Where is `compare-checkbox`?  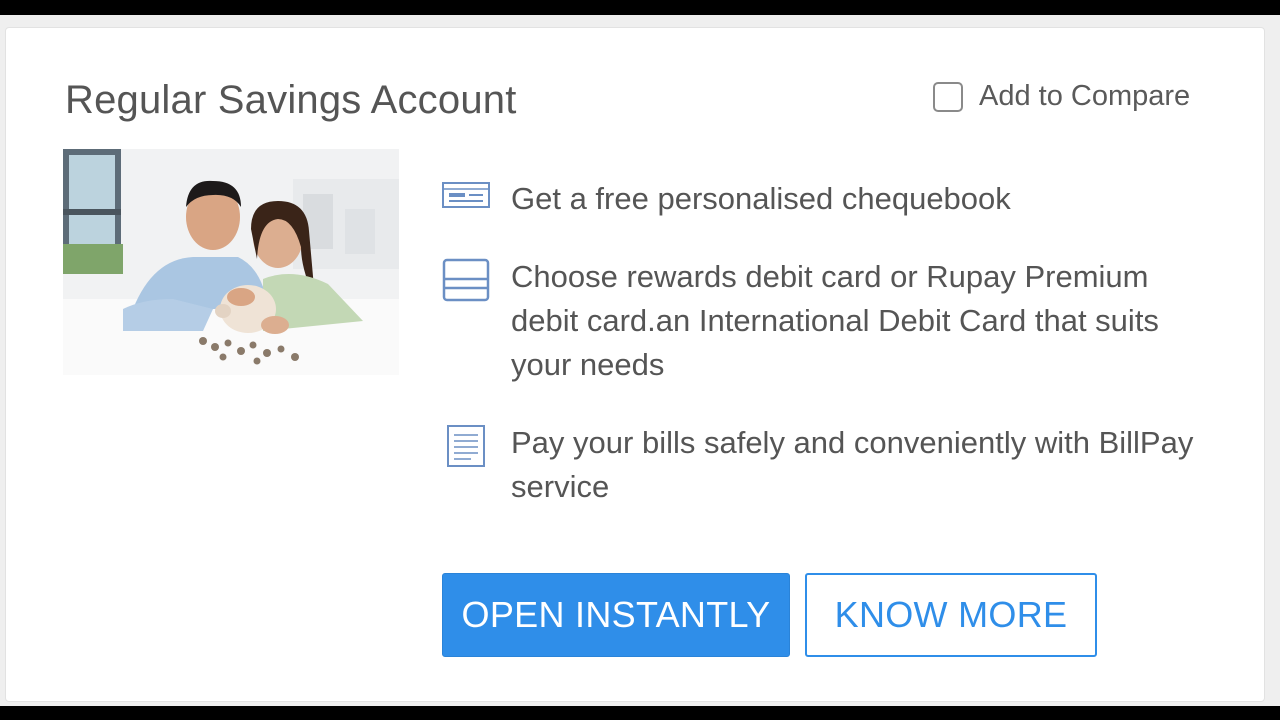
compare-checkbox is located at coordinates (948, 96).